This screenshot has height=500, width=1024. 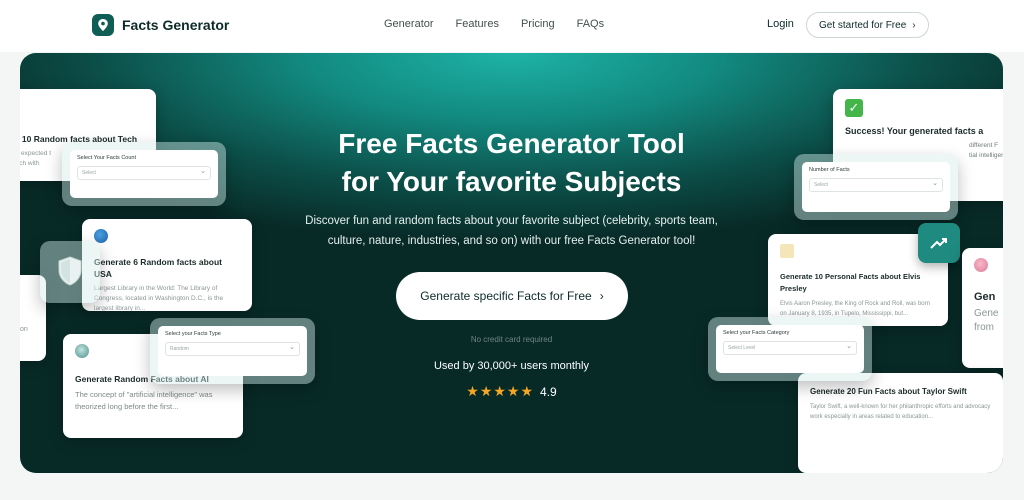 I want to click on generate-facts-button: Generate specific Facts for Free ›, so click(x=512, y=296).